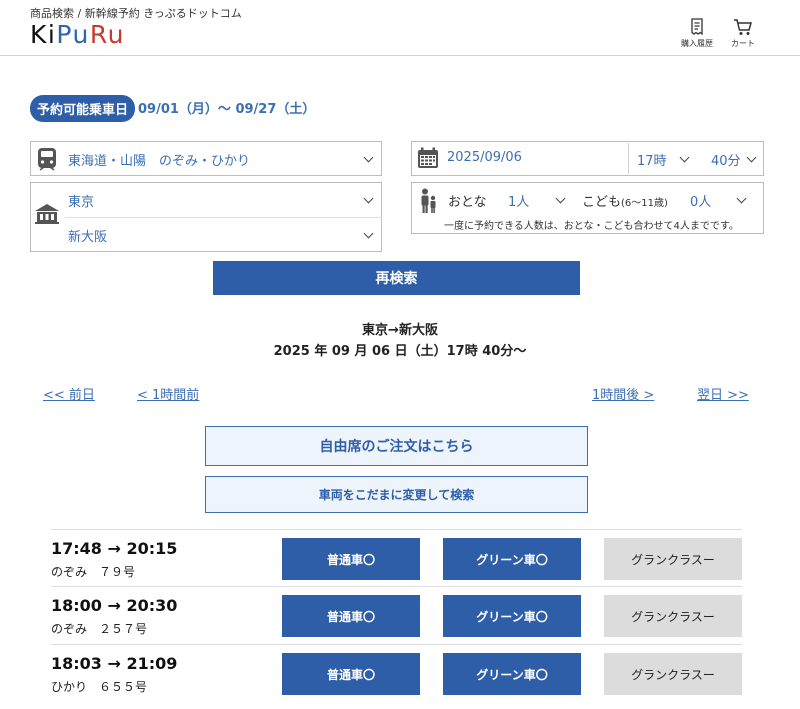 Image resolution: width=800 pixels, height=709 pixels. Describe the element at coordinates (726, 161) in the screenshot. I see `minute-value: 40分` at that location.